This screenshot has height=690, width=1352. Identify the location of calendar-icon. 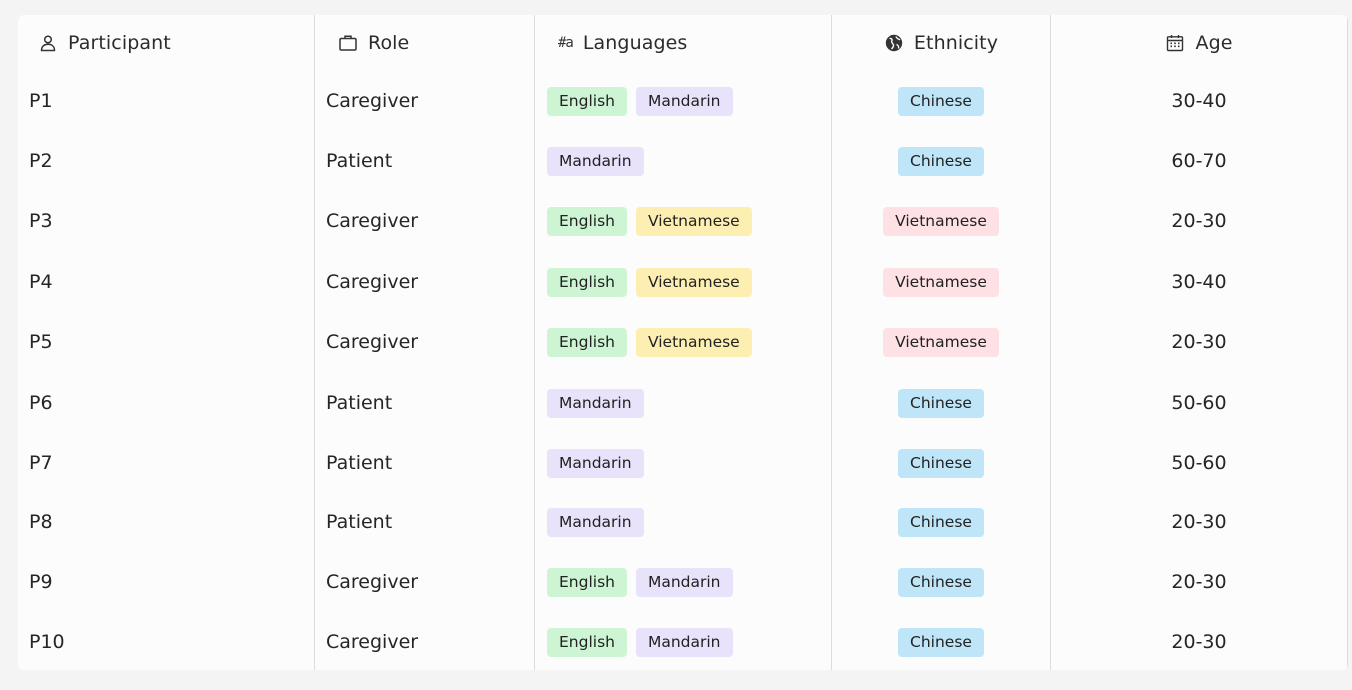
(1175, 43).